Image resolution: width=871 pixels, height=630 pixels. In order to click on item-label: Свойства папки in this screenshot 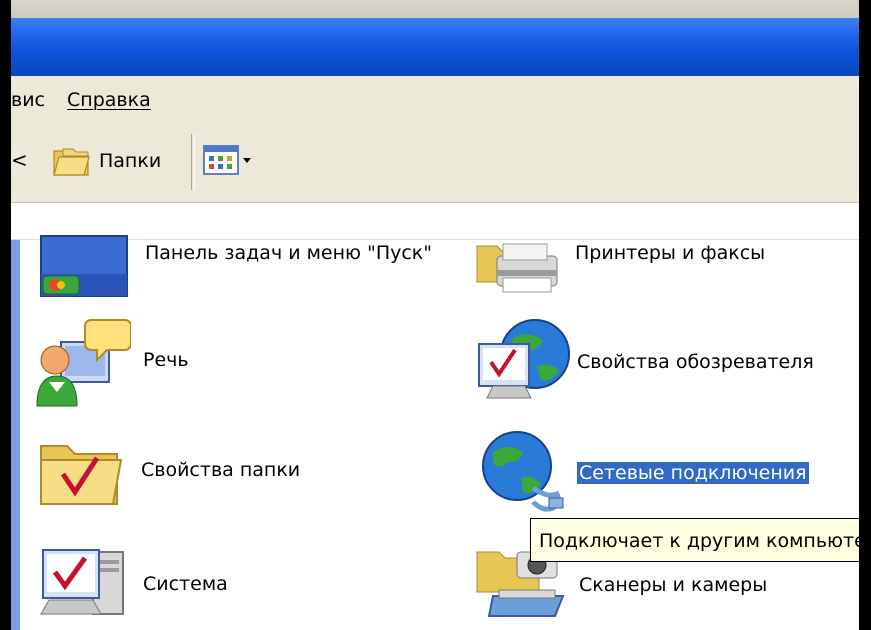, I will do `click(221, 470)`.